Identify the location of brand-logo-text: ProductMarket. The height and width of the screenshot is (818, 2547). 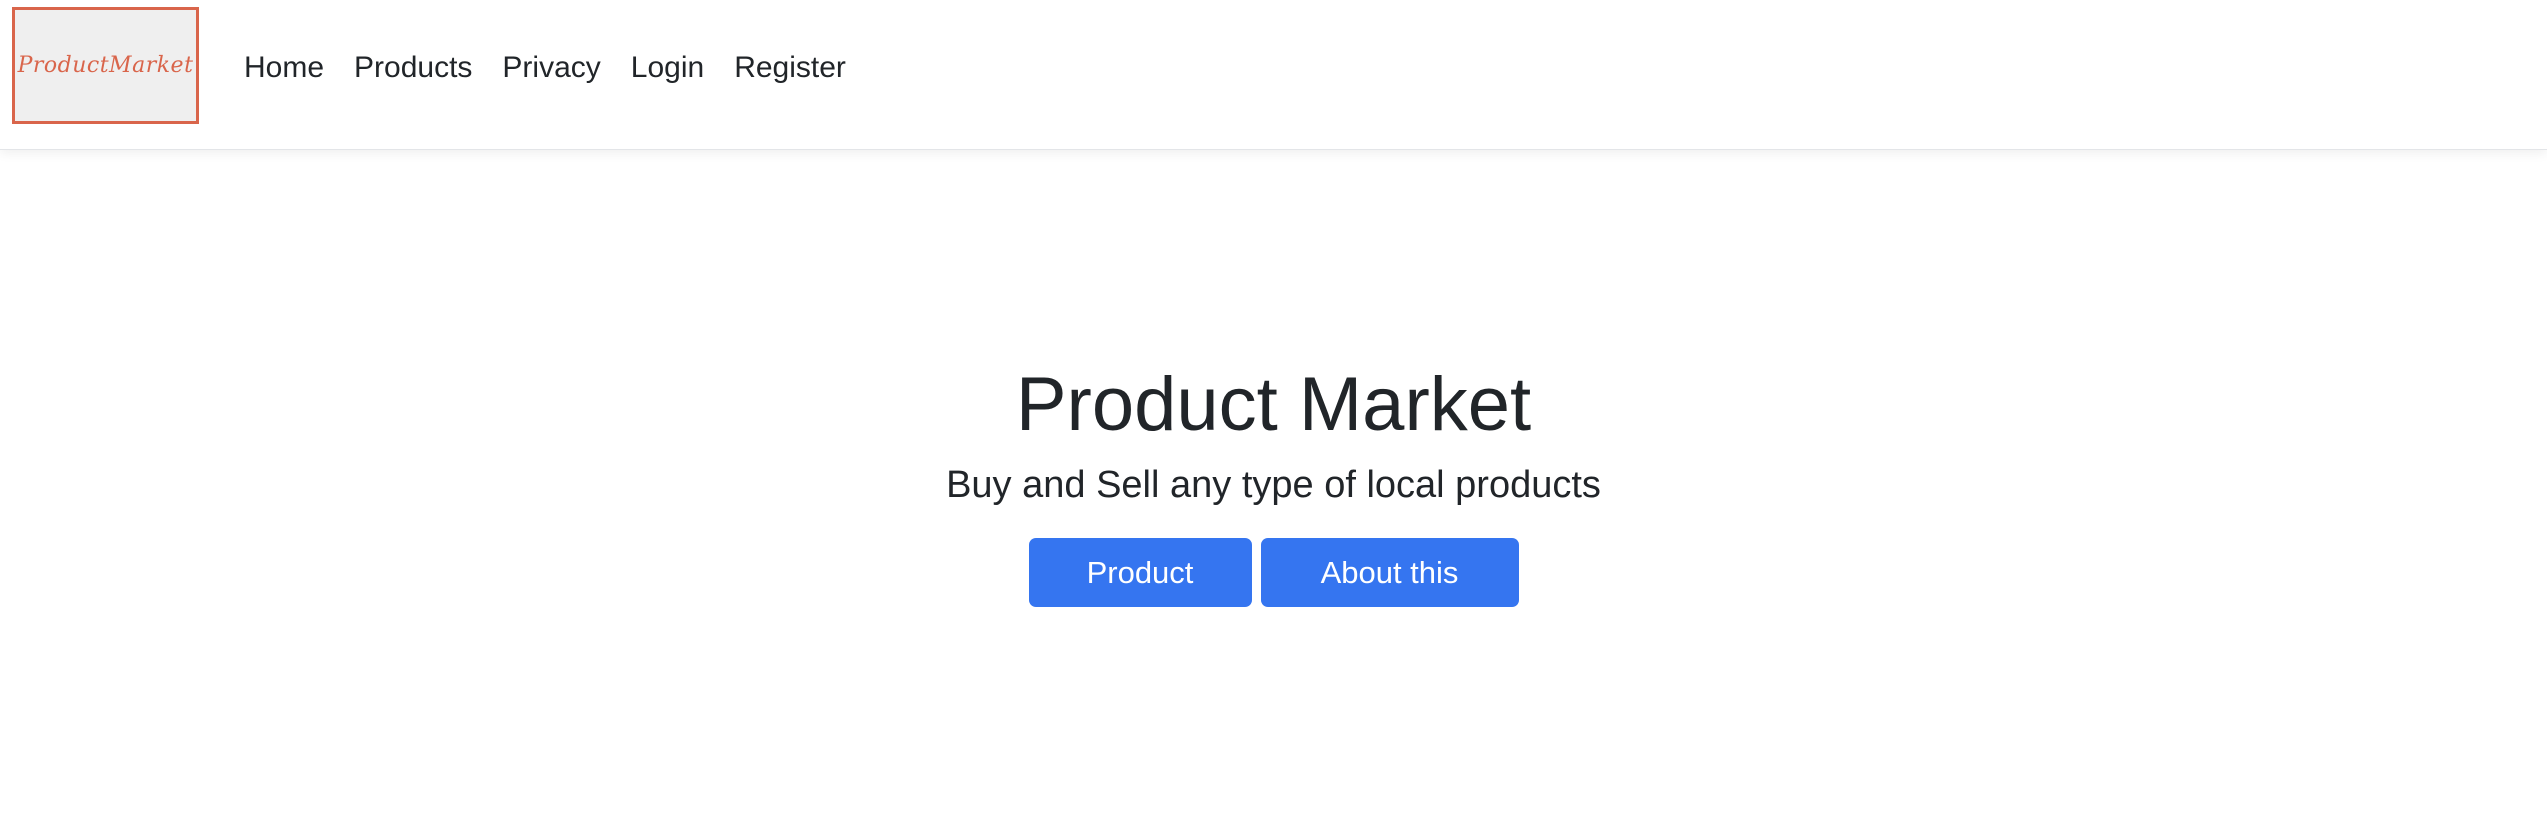
(105, 65).